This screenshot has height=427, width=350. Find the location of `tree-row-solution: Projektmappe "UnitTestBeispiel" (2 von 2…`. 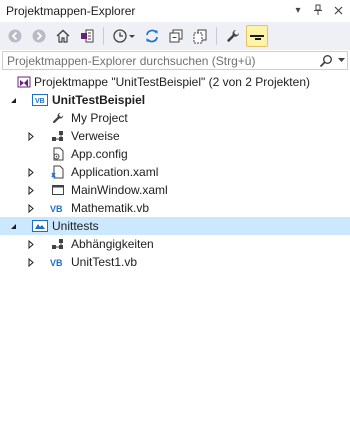

tree-row-solution: Projektmappe "UnitTestBeispiel" (2 von 2… is located at coordinates (175, 82).